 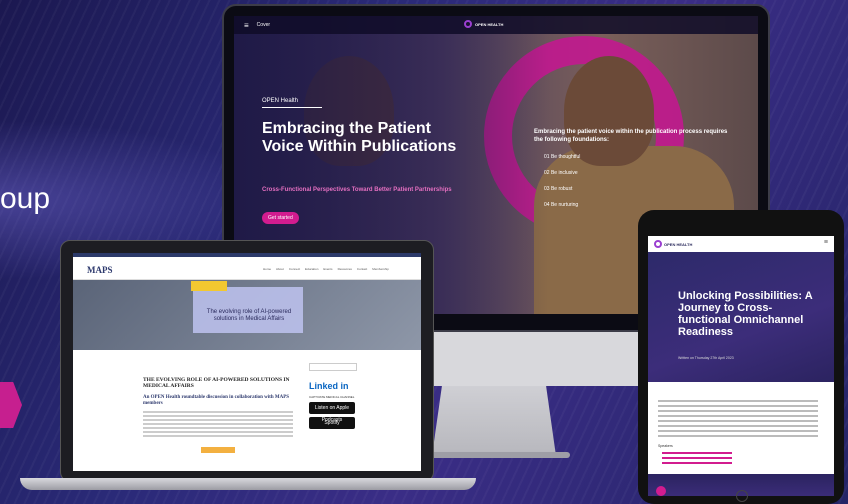 What do you see at coordinates (489, 24) in the screenshot?
I see `brand-name: OPEN HEALTH` at bounding box center [489, 24].